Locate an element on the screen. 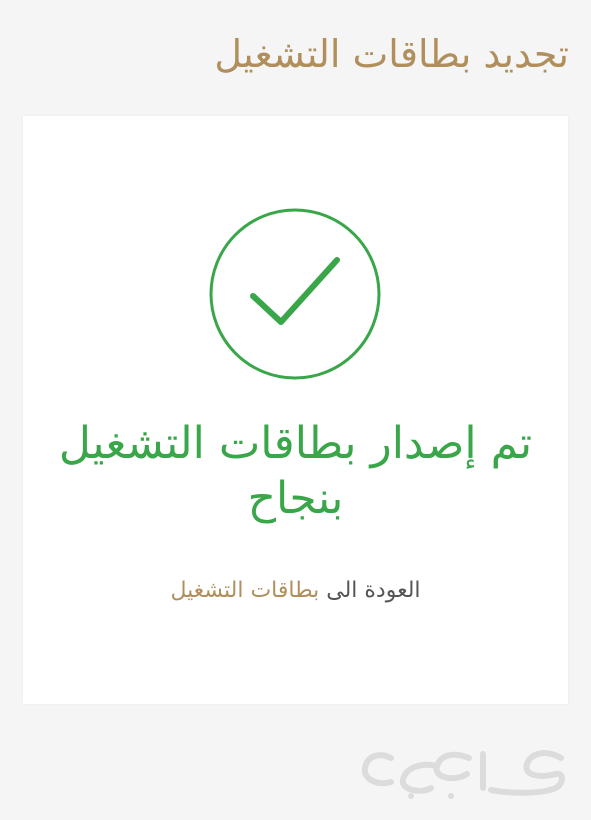 The height and width of the screenshot is (820, 591). return-prefix: العودة الى is located at coordinates (370, 590).